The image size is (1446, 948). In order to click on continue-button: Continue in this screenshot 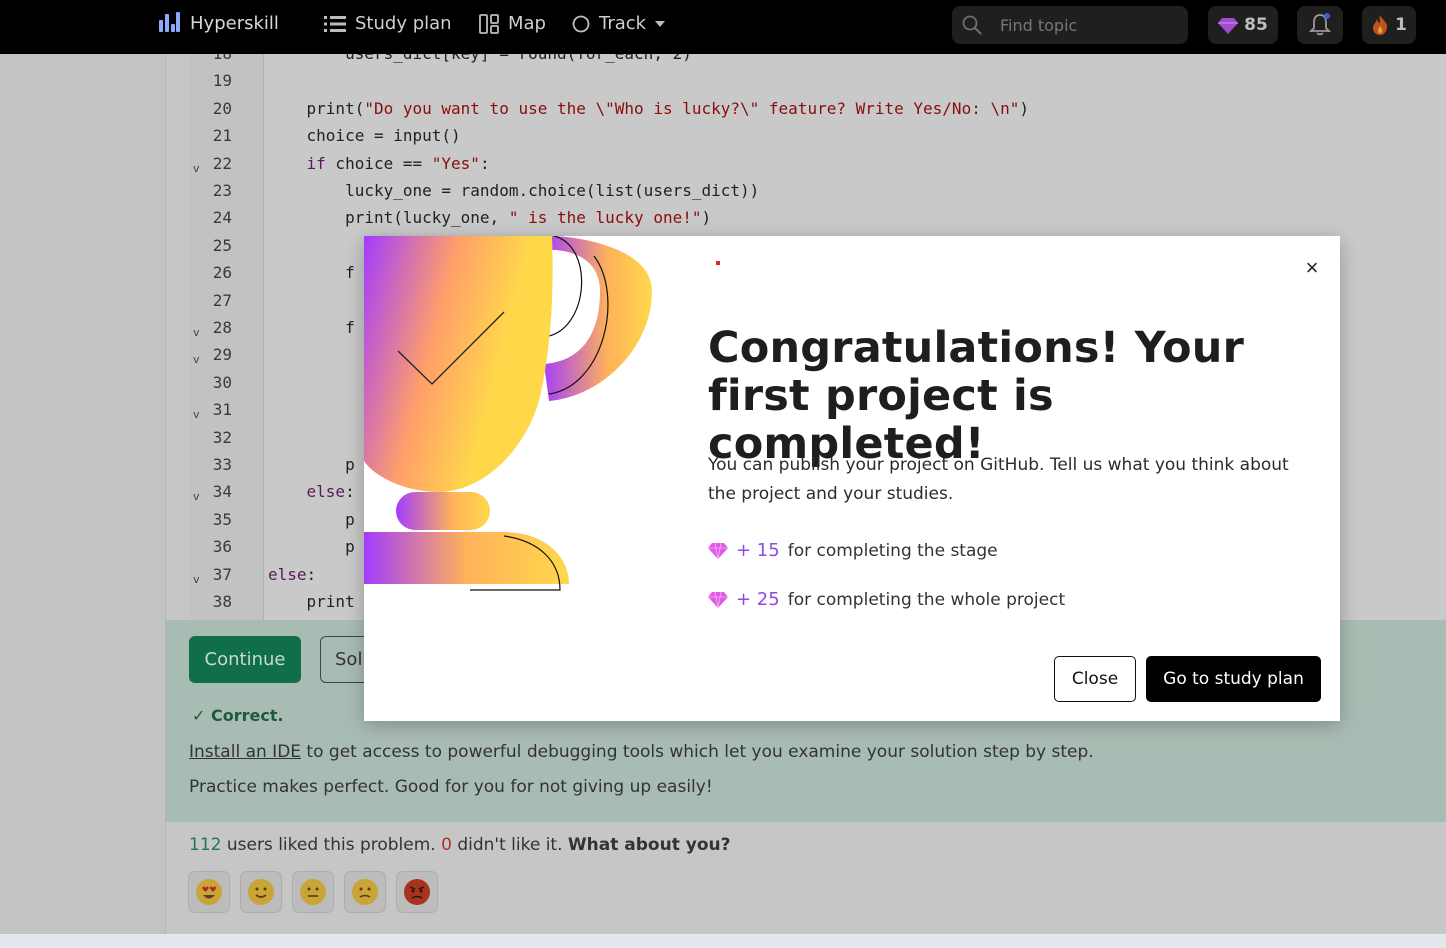, I will do `click(245, 659)`.